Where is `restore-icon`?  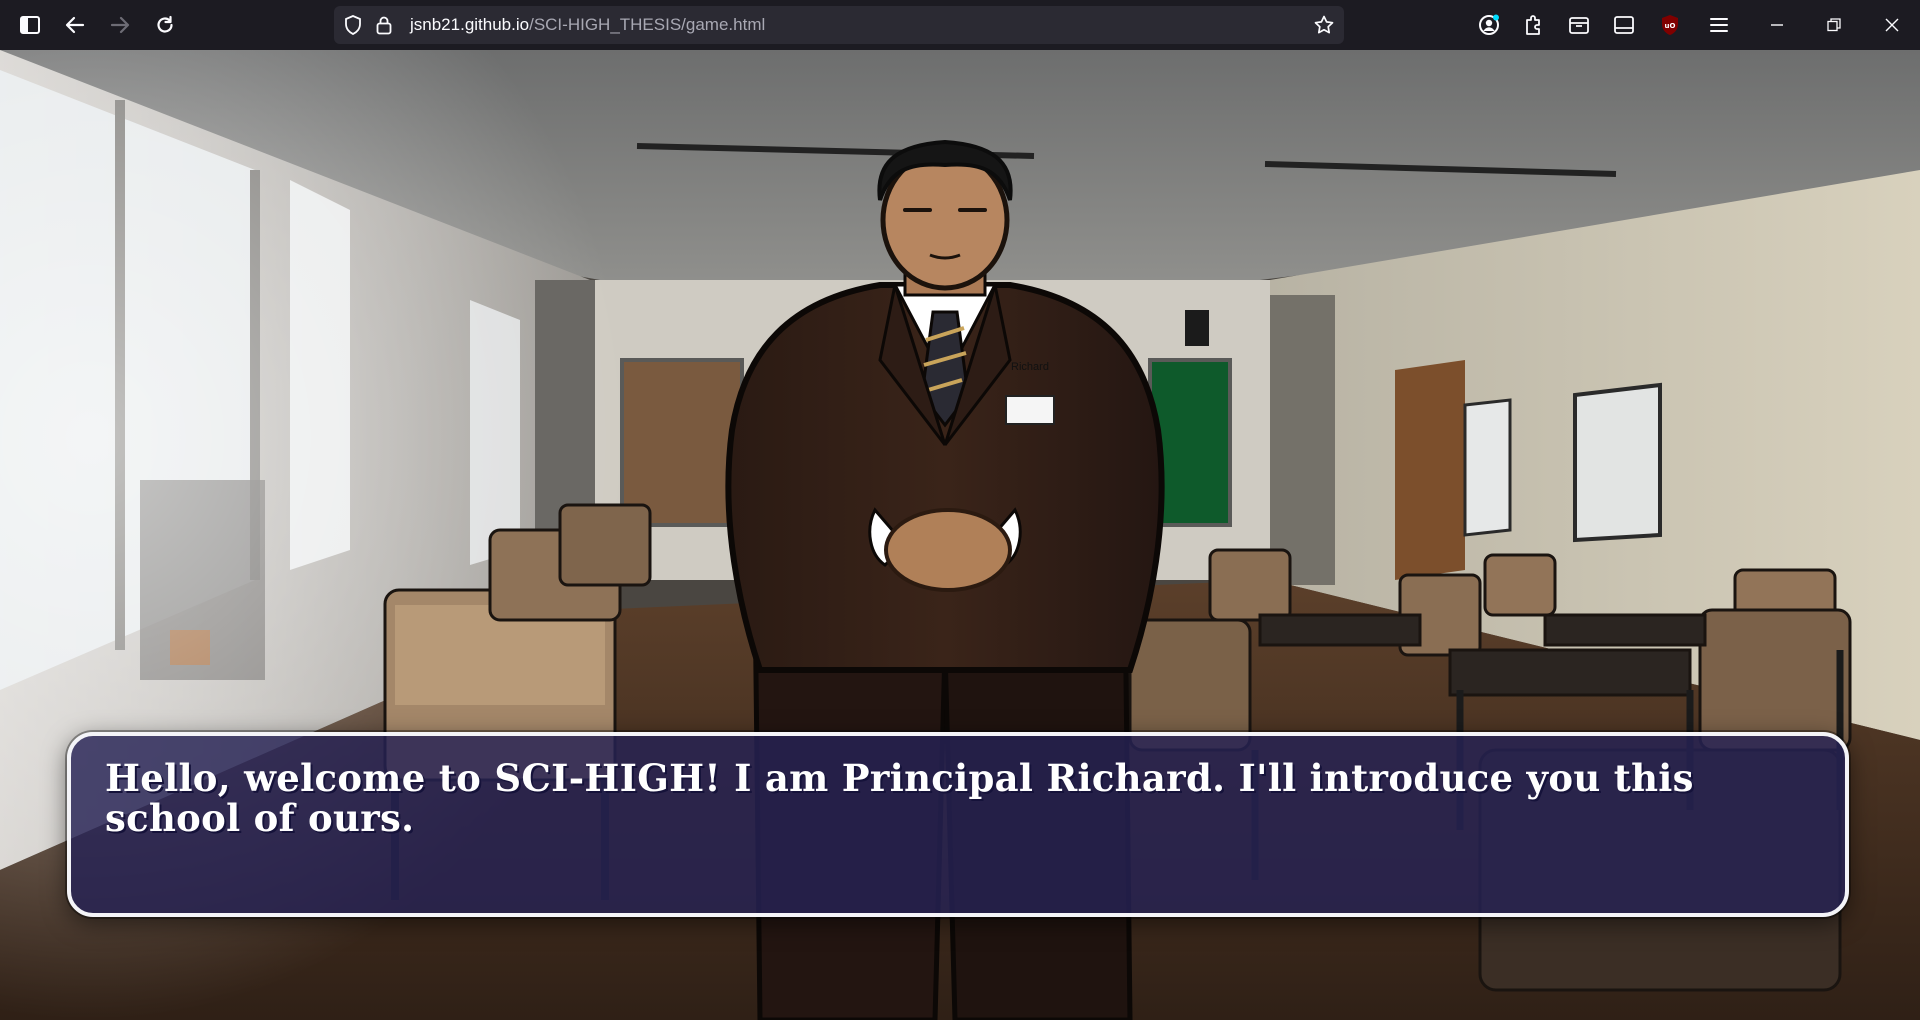
restore-icon is located at coordinates (1834, 25).